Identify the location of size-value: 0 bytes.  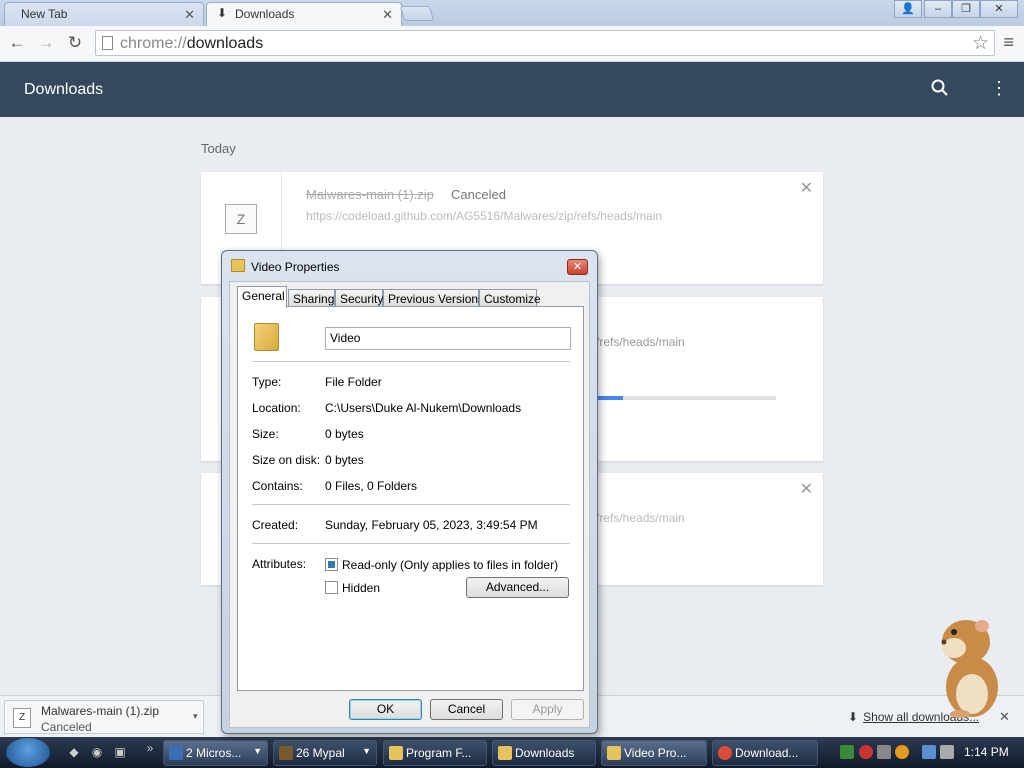
(344, 434).